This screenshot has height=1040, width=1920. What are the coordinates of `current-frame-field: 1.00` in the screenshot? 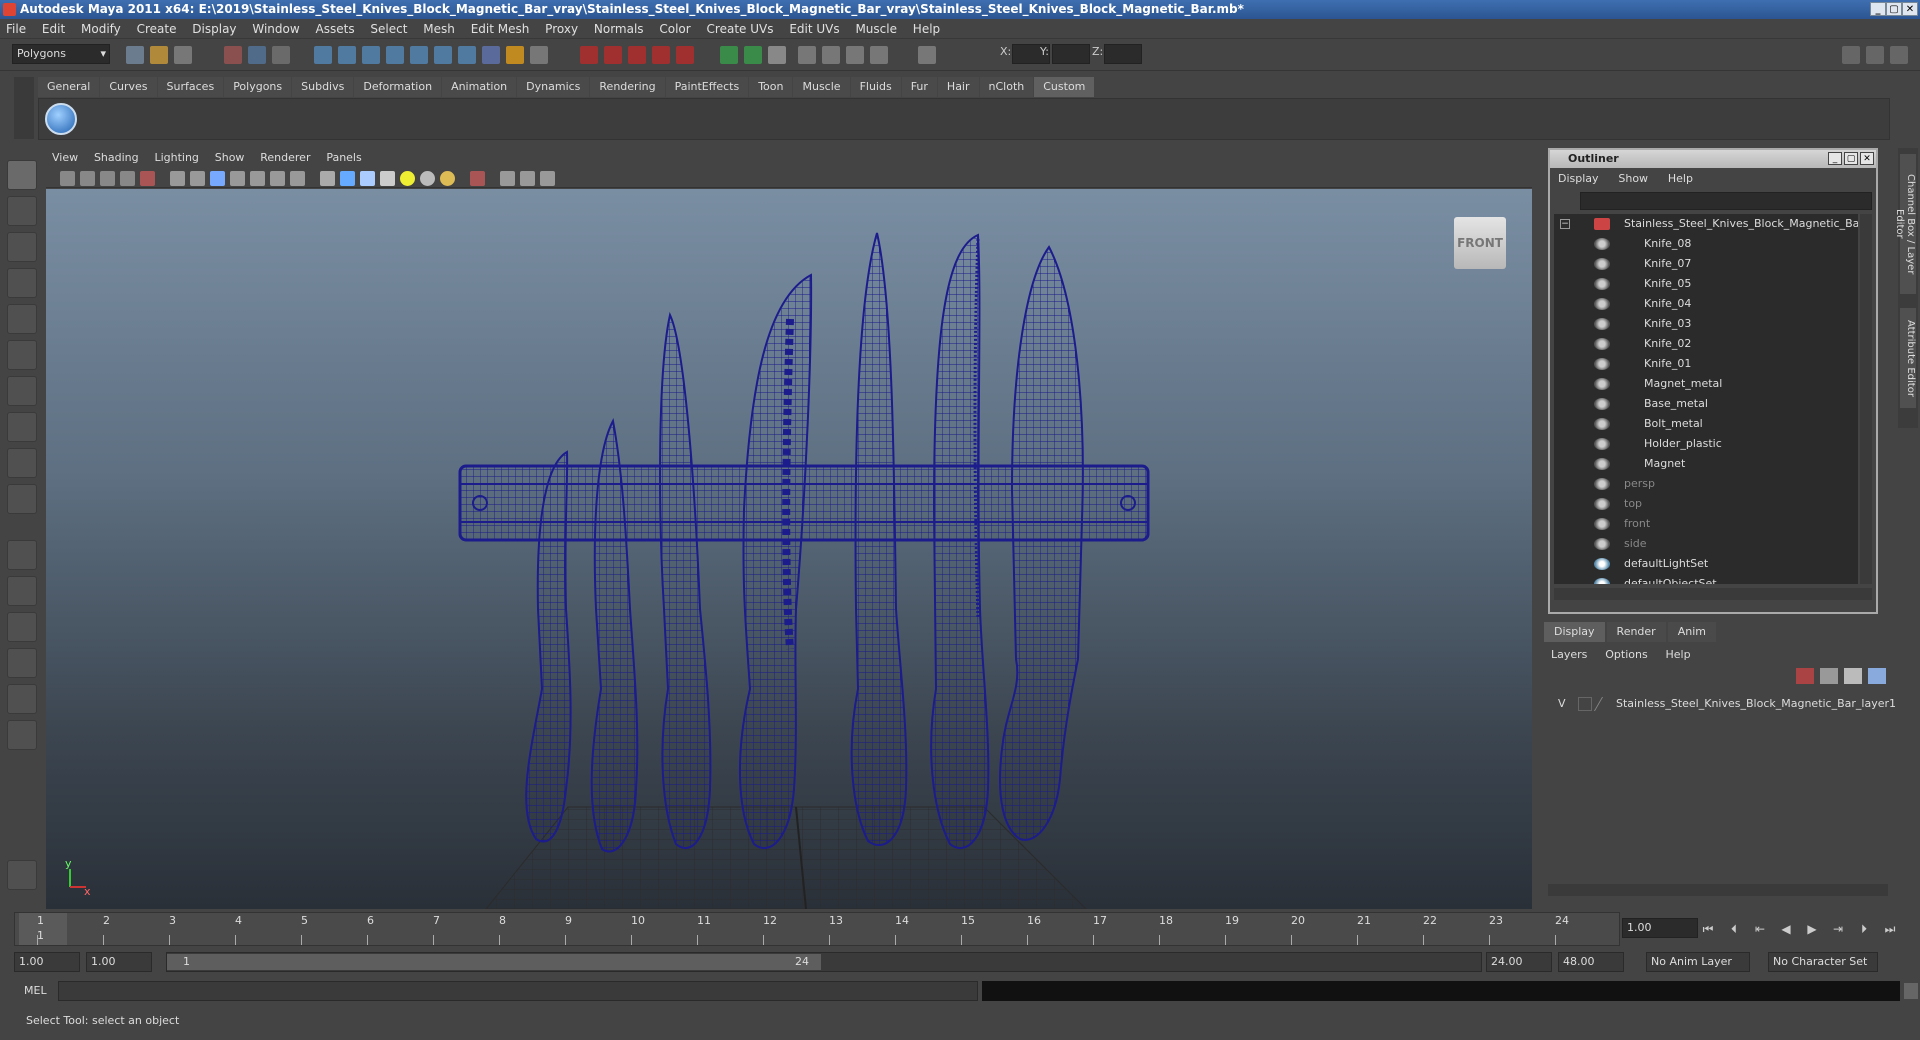 It's located at (1660, 928).